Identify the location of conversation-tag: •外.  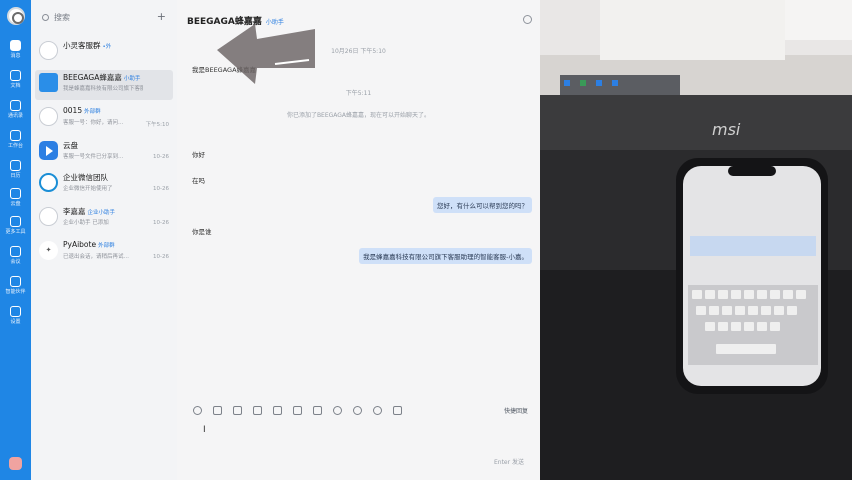
(107, 47).